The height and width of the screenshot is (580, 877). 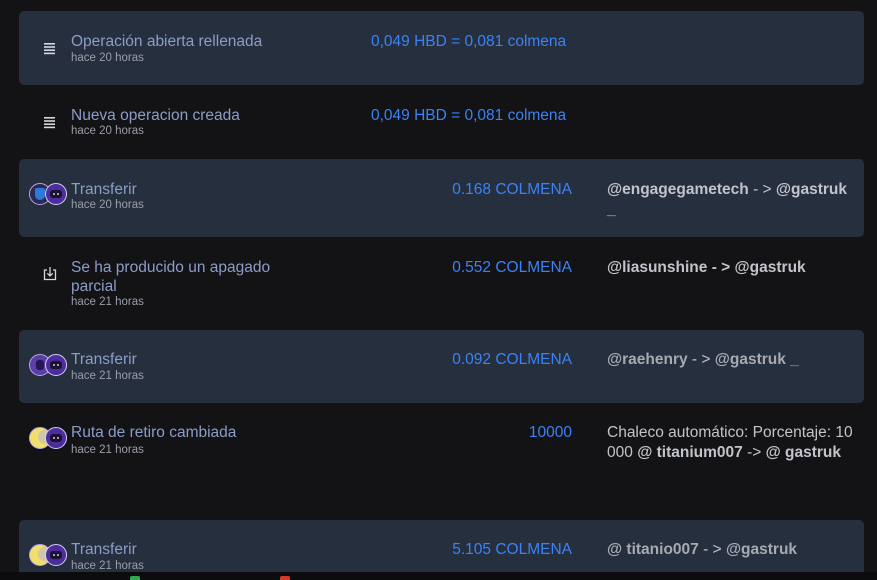 What do you see at coordinates (50, 273) in the screenshot?
I see `power-down-icon` at bounding box center [50, 273].